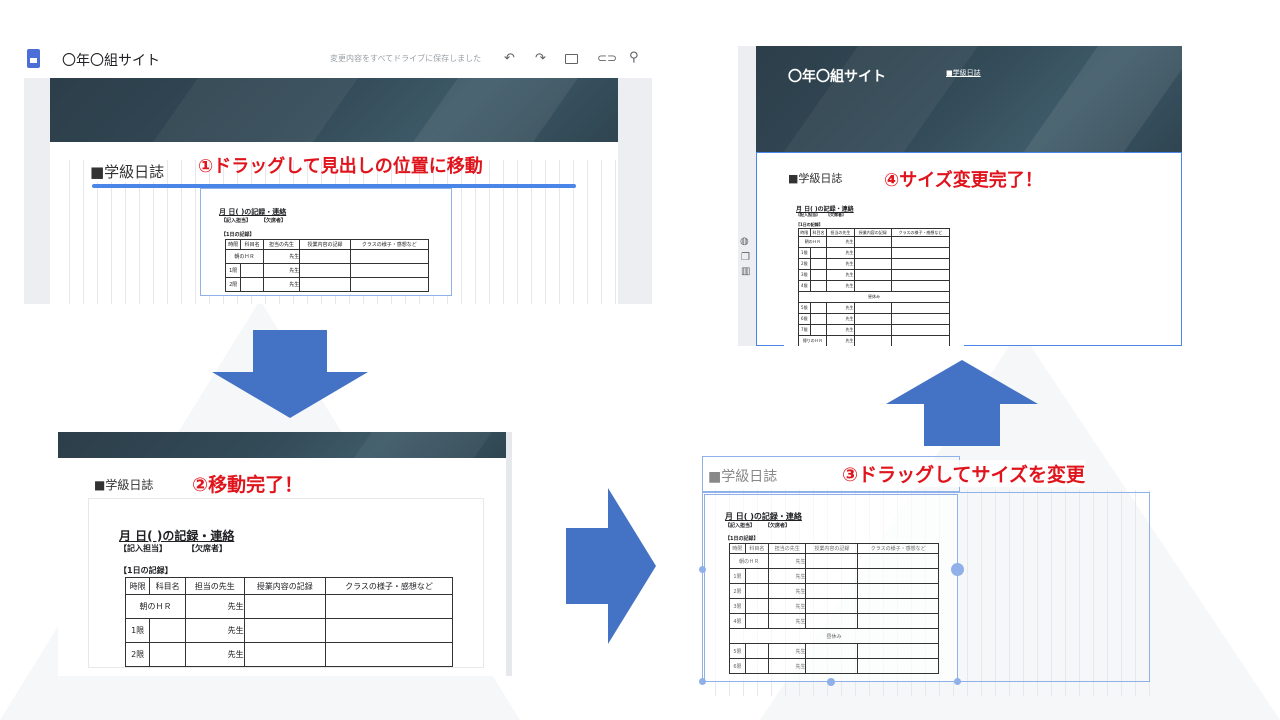 The image size is (1280, 720). What do you see at coordinates (540, 58) in the screenshot?
I see `redo-icon: ↷` at bounding box center [540, 58].